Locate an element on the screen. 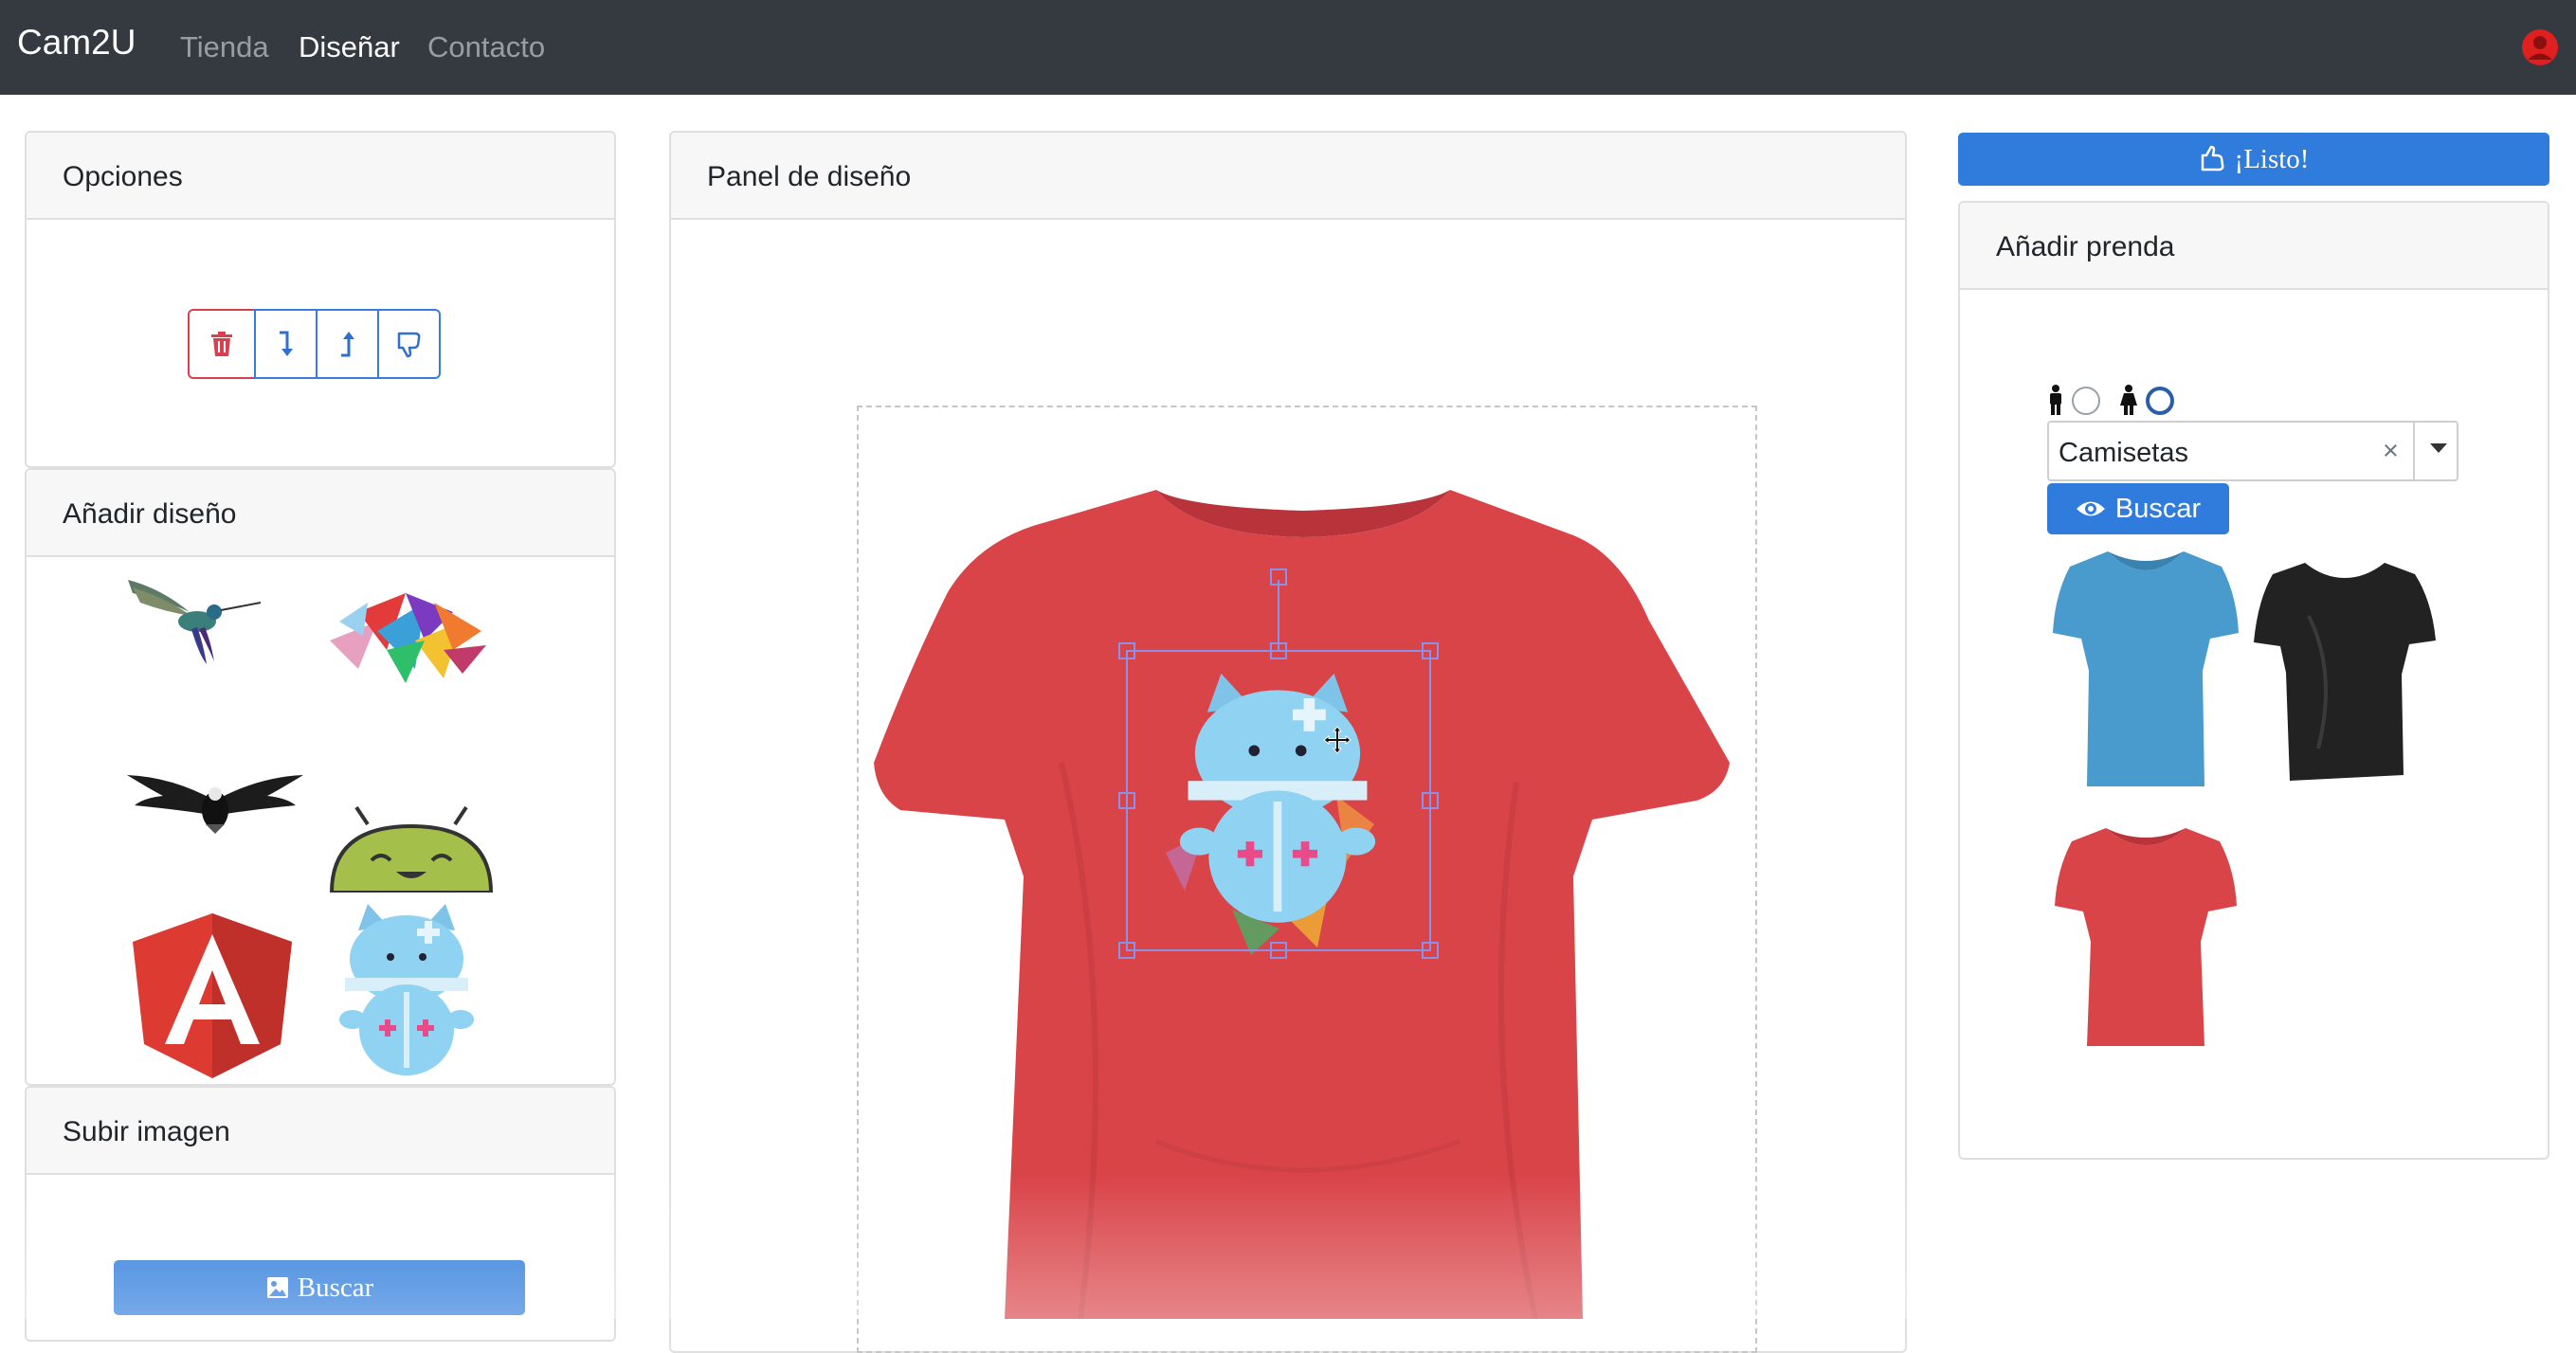 The height and width of the screenshot is (1353, 2576). garment-search-button: Buscar is located at coordinates (2138, 508).